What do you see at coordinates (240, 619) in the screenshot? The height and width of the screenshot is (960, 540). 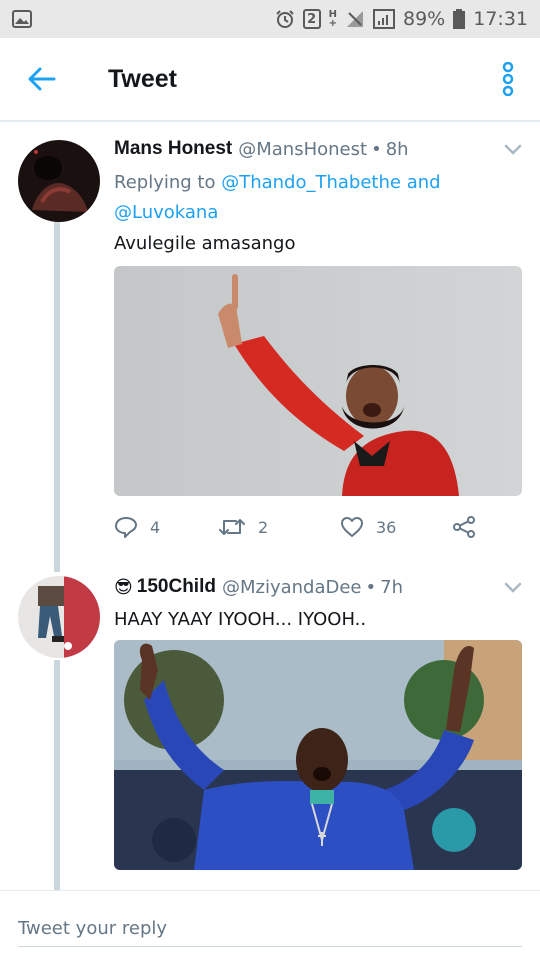 I see `tweet-text: HAAY YAAY IYOOH... IYOOH..` at bounding box center [240, 619].